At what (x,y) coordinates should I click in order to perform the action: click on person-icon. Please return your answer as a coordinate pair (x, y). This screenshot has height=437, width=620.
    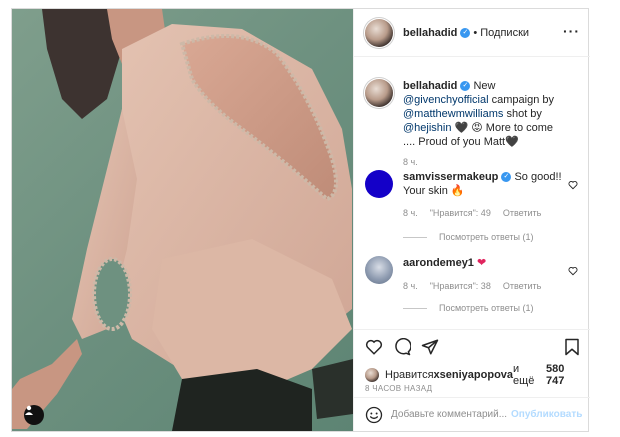
    Looking at the image, I should click on (29, 410).